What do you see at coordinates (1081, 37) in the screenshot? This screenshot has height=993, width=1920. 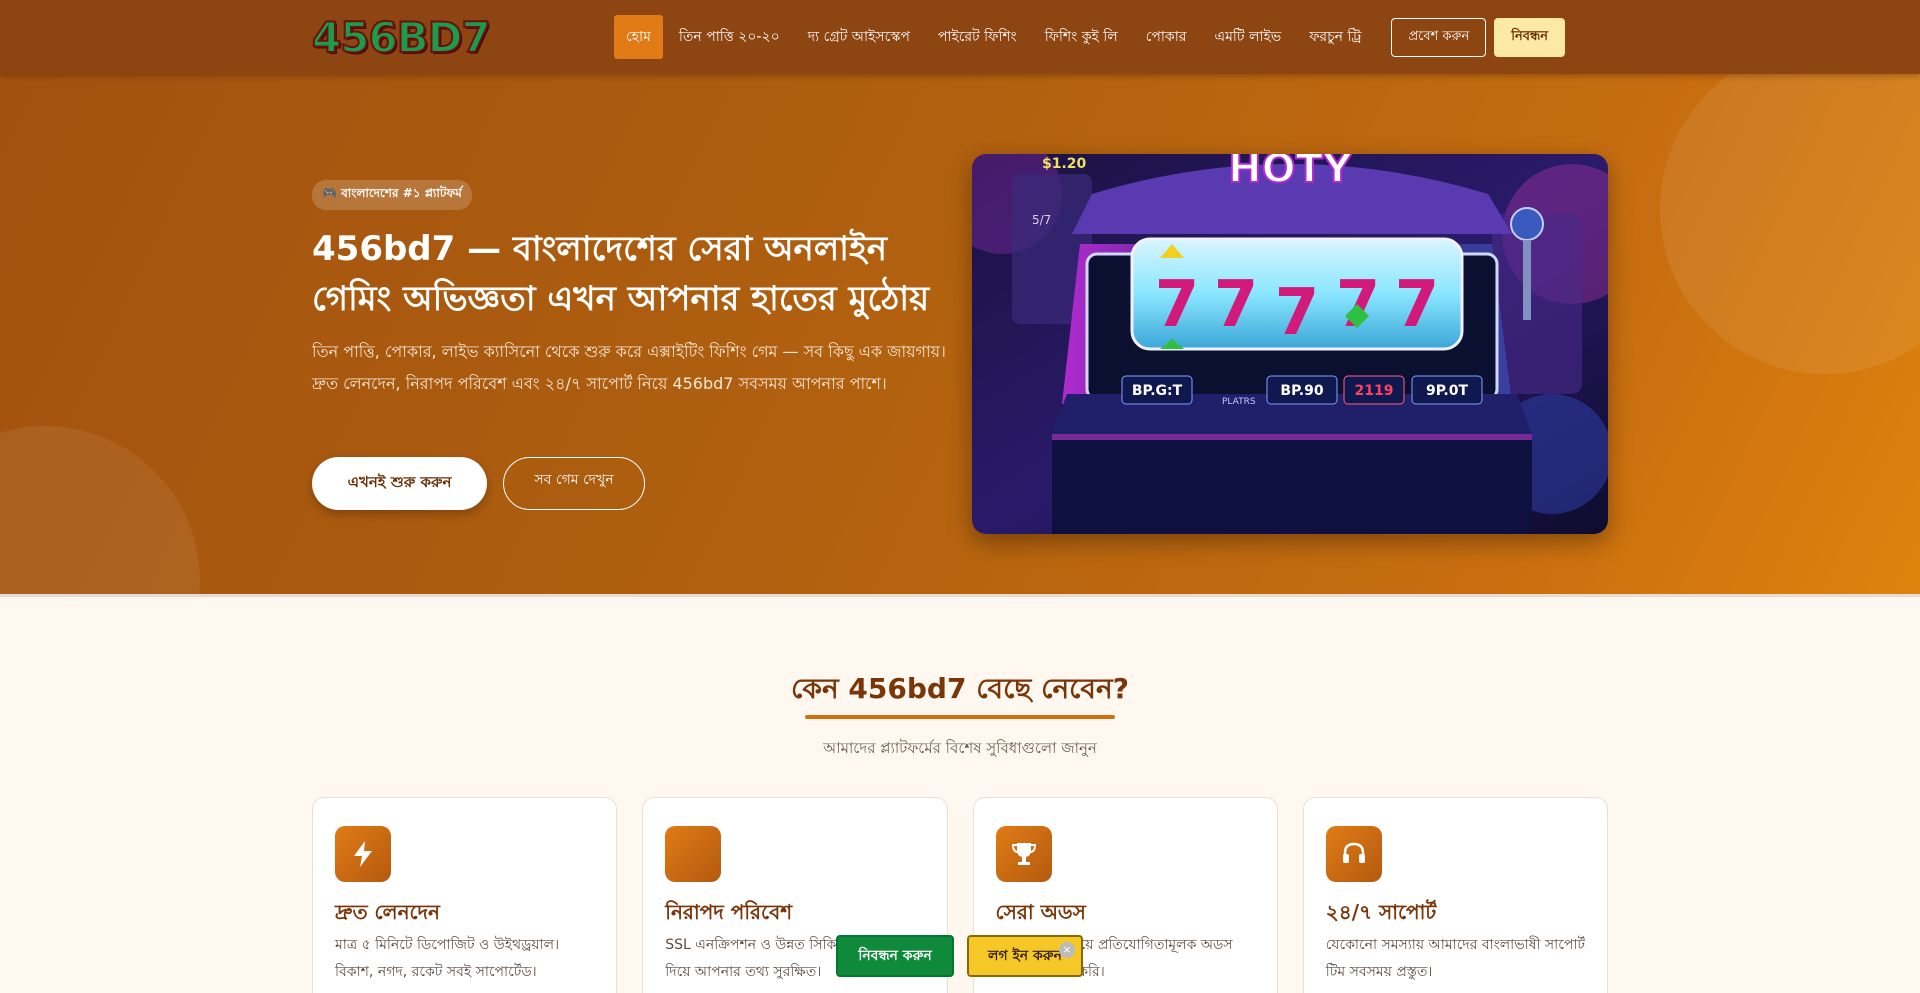 I see `menu-item-fishing-kui-li: ফিশিং কুই লি` at bounding box center [1081, 37].